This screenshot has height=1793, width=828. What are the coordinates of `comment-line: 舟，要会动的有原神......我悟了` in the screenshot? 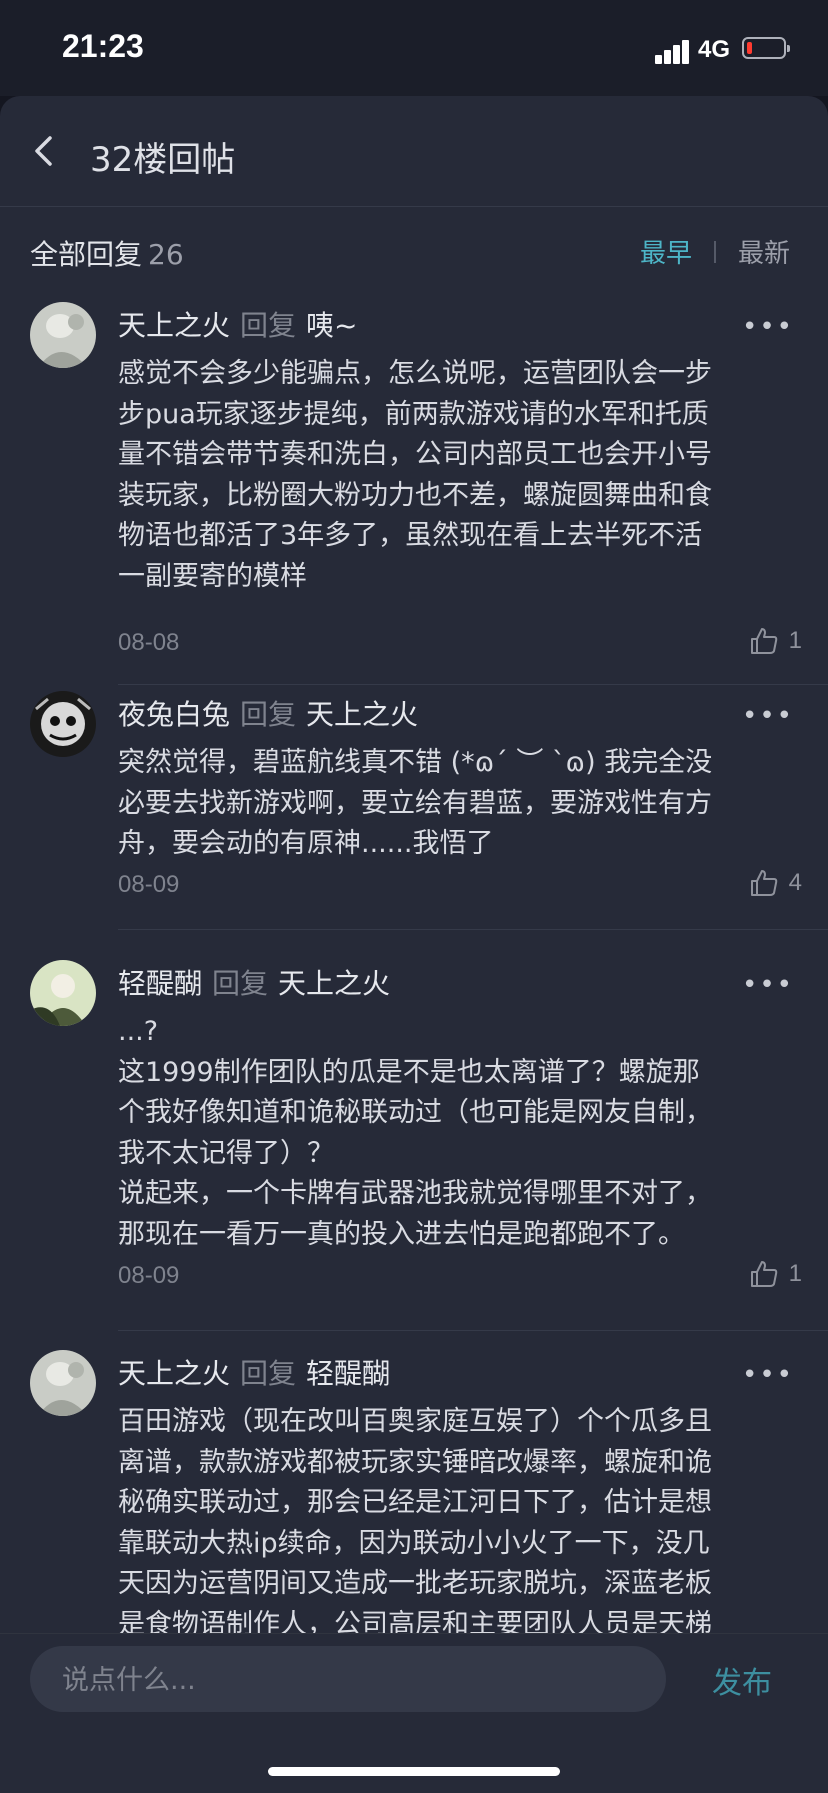 It's located at (306, 843).